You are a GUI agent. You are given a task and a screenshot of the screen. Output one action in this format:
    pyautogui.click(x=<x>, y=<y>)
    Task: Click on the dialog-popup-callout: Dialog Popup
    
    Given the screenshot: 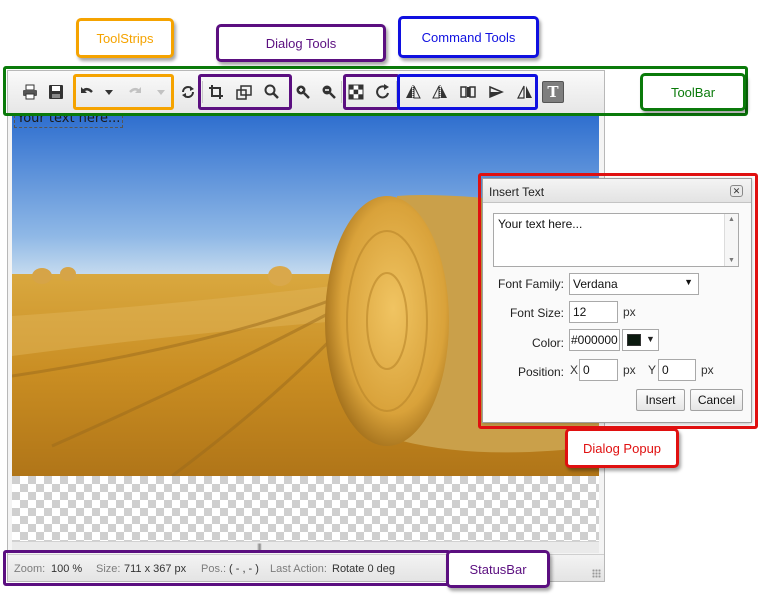 What is the action you would take?
    pyautogui.click(x=622, y=448)
    